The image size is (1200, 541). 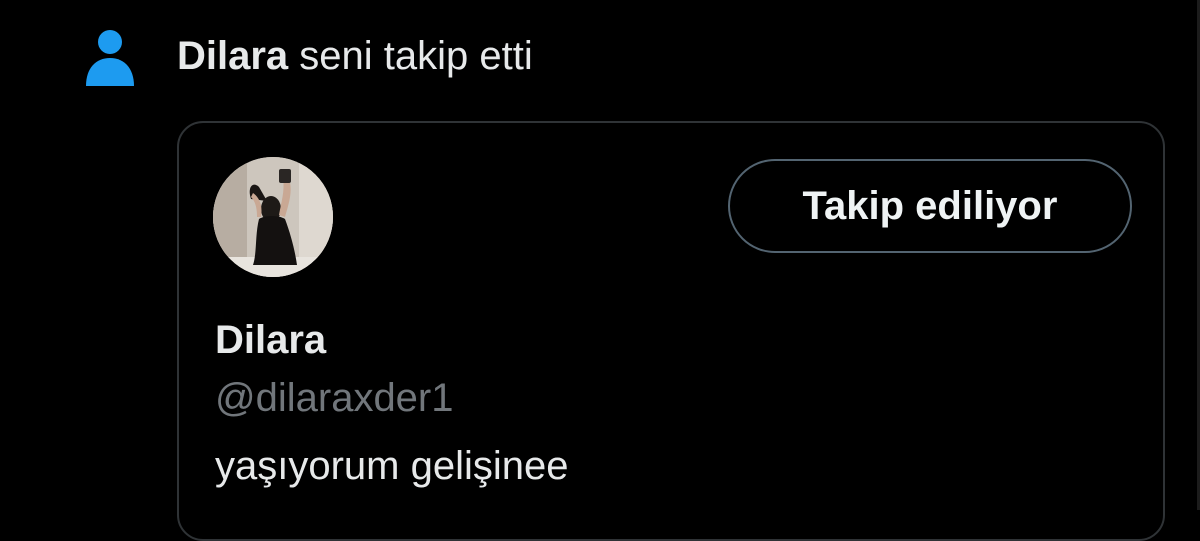 What do you see at coordinates (334, 398) in the screenshot?
I see `user-handle: @dilaraxder1` at bounding box center [334, 398].